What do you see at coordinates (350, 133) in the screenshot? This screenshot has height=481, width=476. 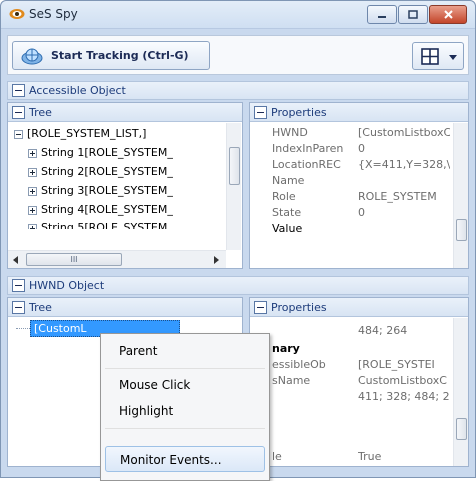 I see `property-row: HWND [CustomListboxC` at bounding box center [350, 133].